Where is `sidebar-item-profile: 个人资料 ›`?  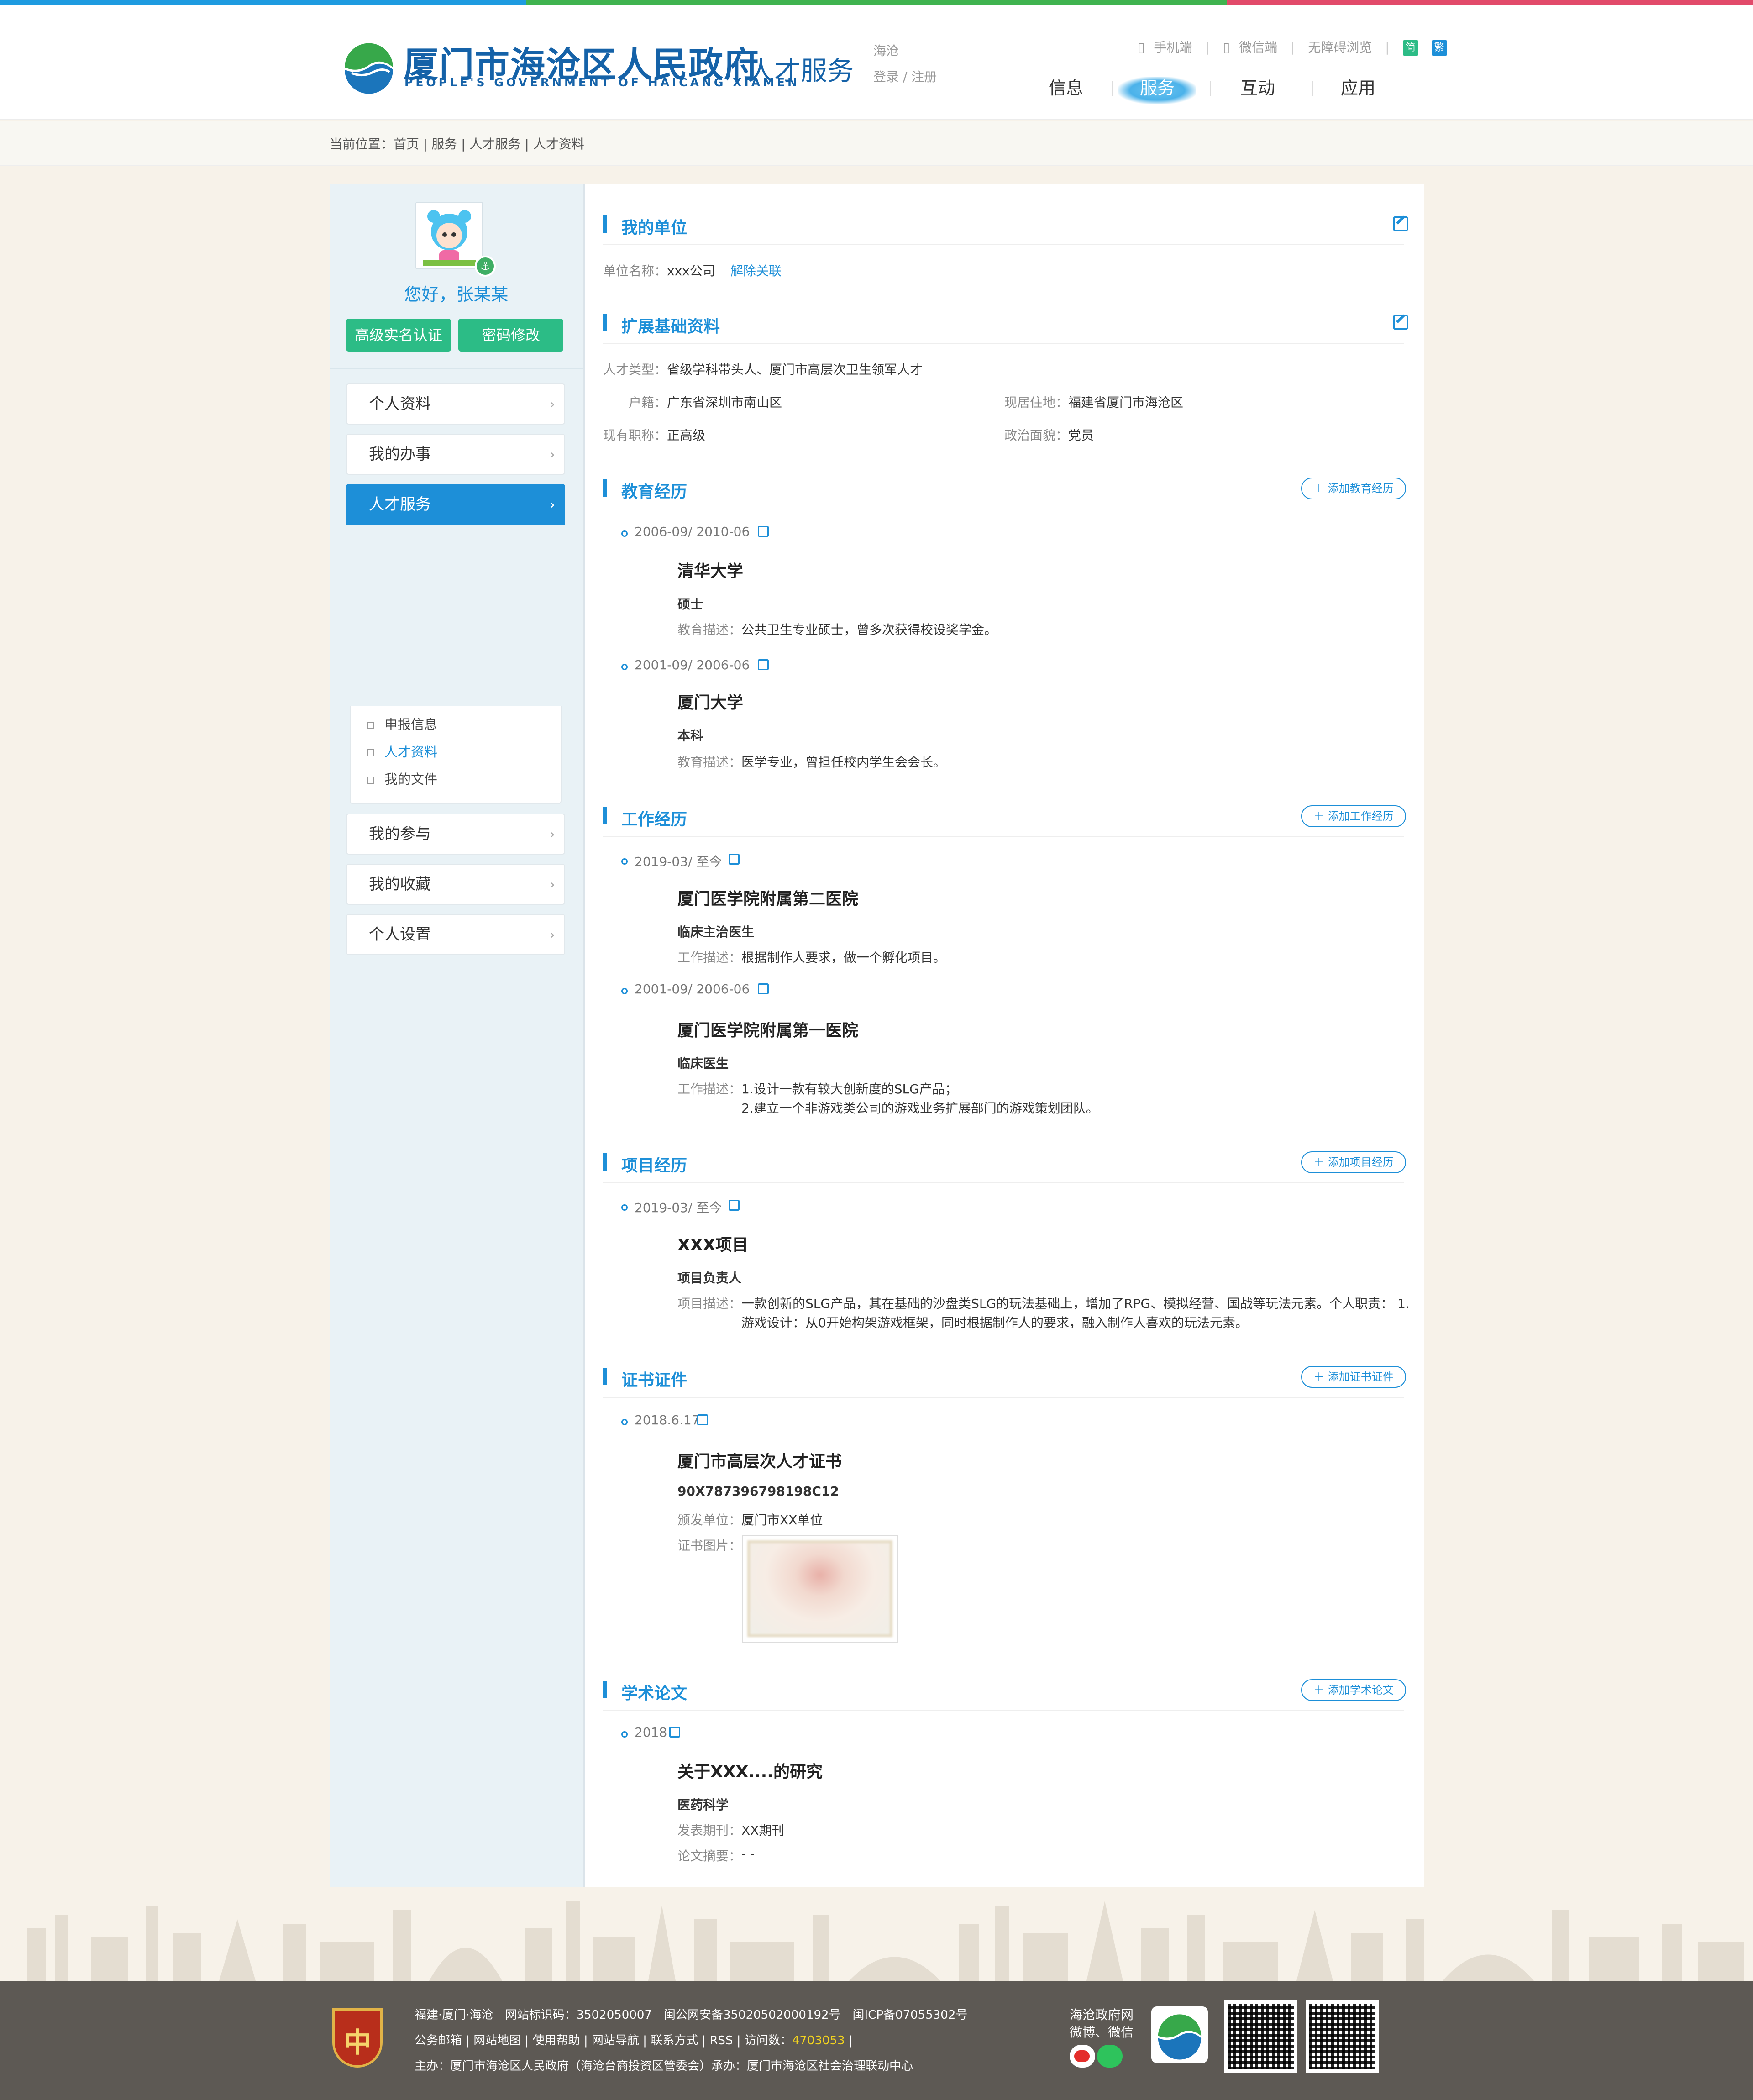
sidebar-item-profile: 个人资料 › is located at coordinates (455, 404).